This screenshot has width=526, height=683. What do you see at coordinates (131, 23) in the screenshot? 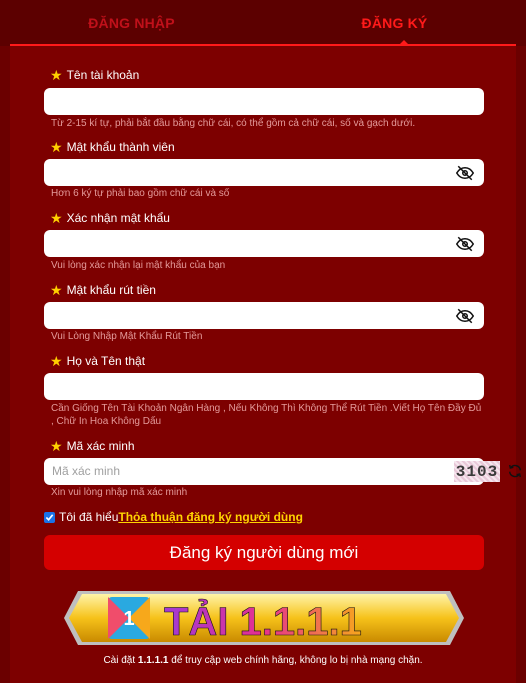
I see `tab-login: ĐĂNG NHẬP` at bounding box center [131, 23].